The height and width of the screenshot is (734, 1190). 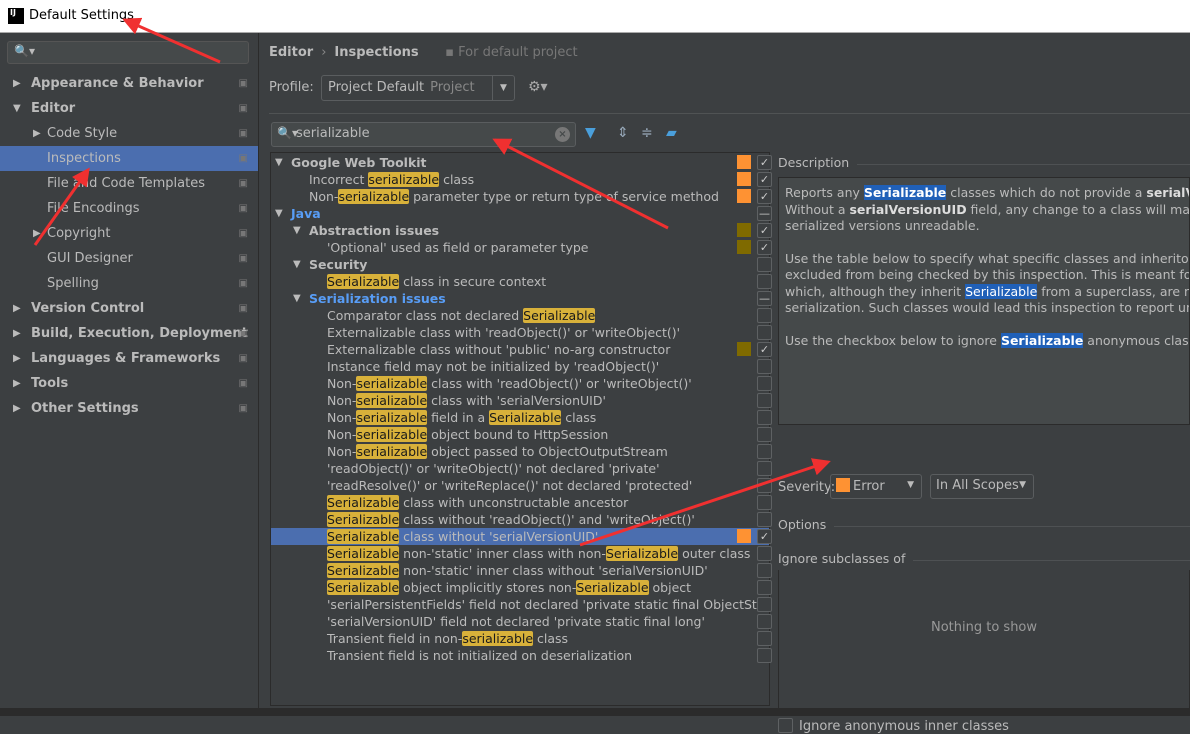 I want to click on sidebar-item-gui-designer: GUI Designer ▣, so click(x=129, y=258).